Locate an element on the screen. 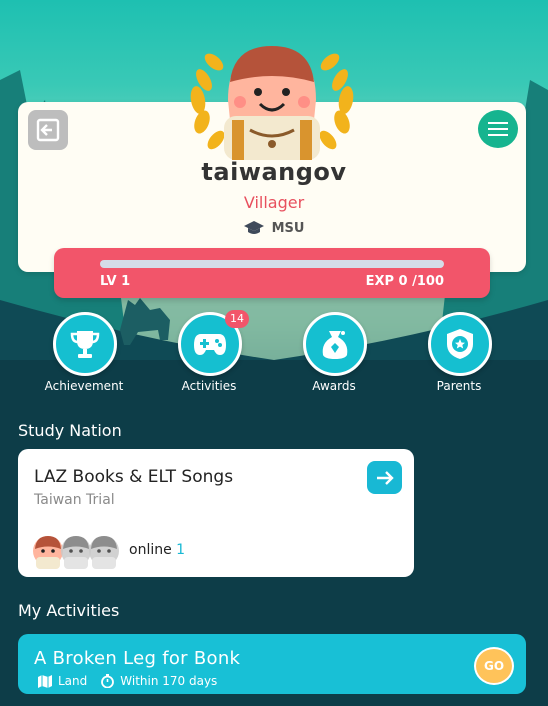 The width and height of the screenshot is (548, 706). gamepad-icon is located at coordinates (210, 344).